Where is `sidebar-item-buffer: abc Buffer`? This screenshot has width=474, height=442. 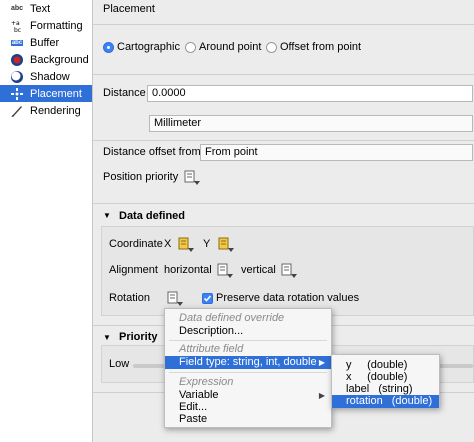 sidebar-item-buffer: abc Buffer is located at coordinates (46, 42).